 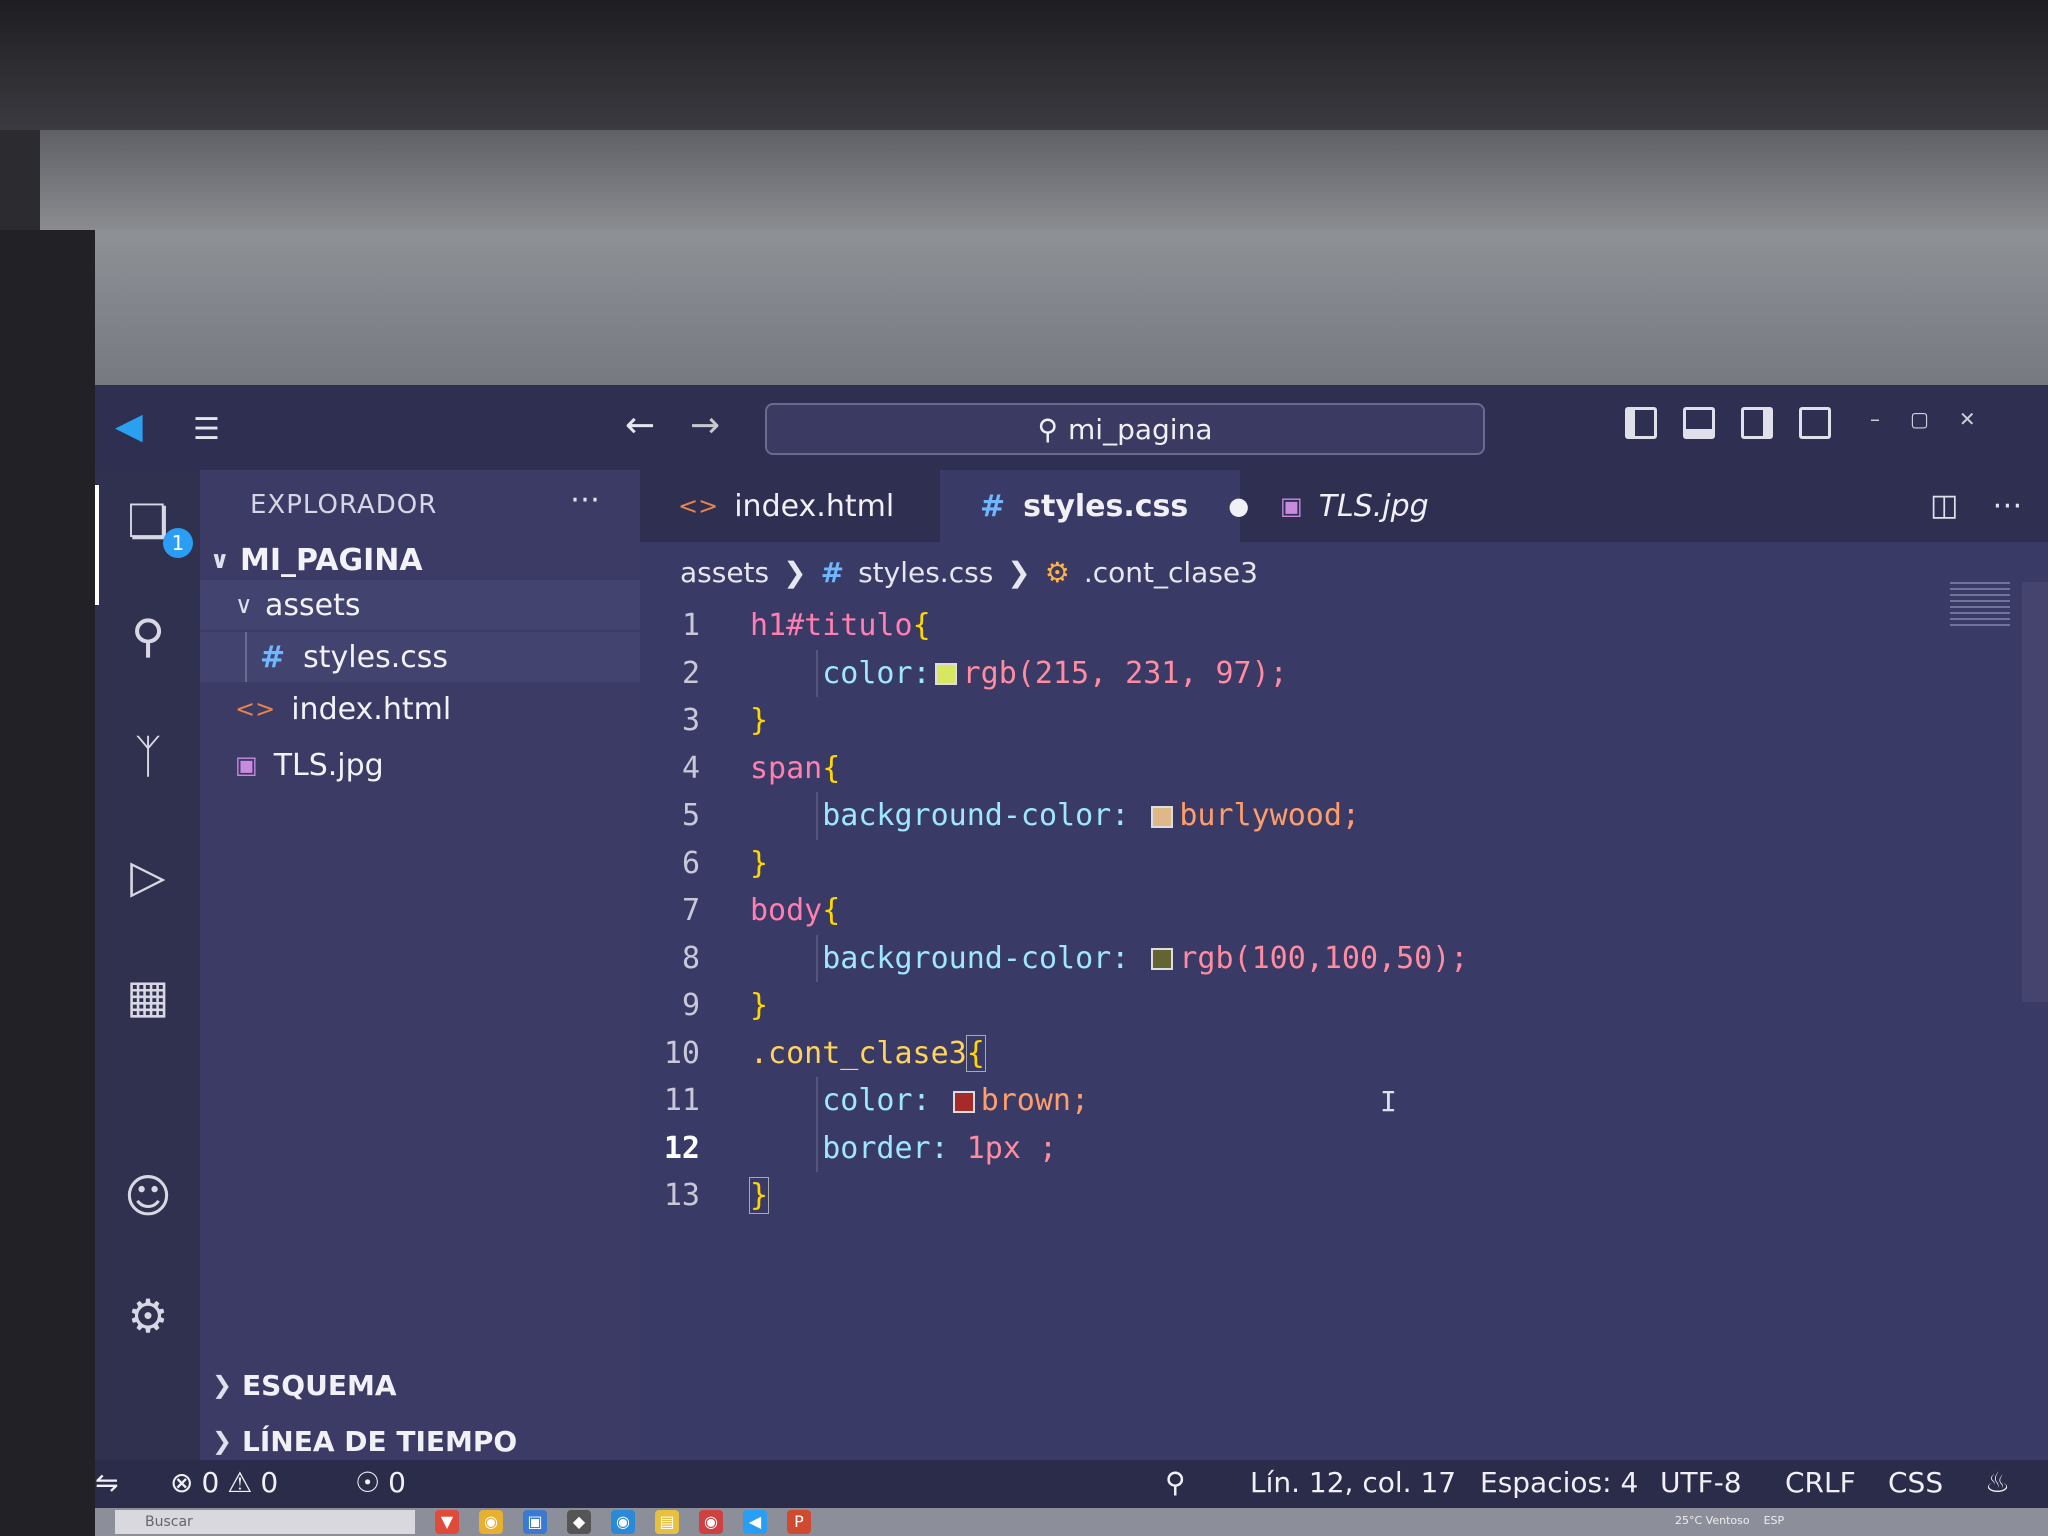 I want to click on line-ending: CRLF, so click(x=1820, y=1482).